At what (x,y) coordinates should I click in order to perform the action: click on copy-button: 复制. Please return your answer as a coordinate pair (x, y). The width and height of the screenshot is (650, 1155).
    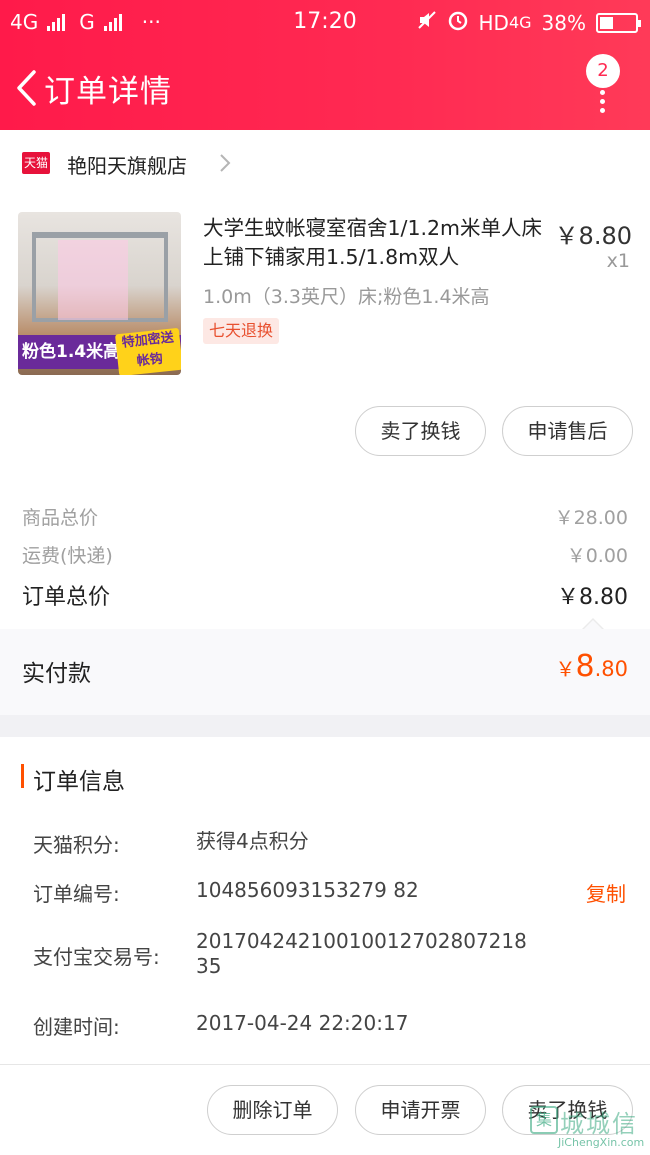
    Looking at the image, I should click on (606, 892).